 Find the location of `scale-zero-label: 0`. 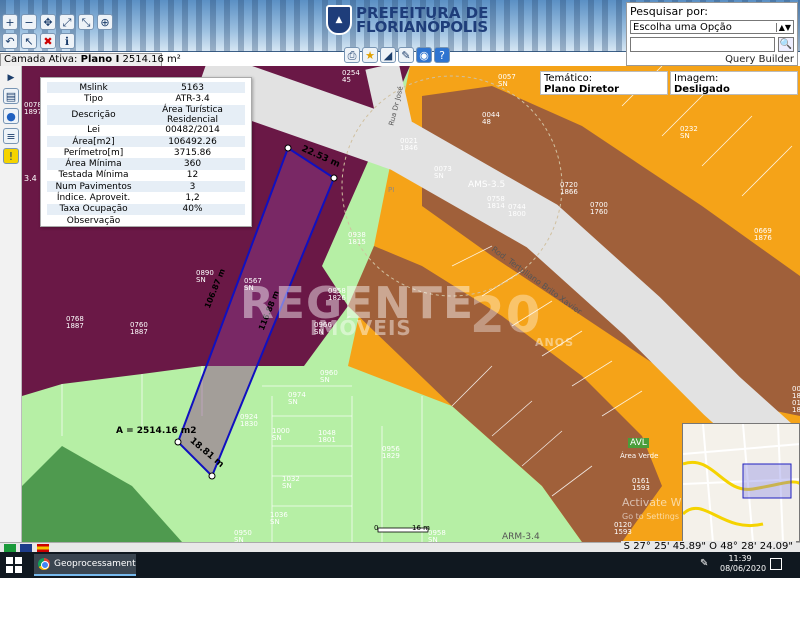

scale-zero-label: 0 is located at coordinates (376, 528).